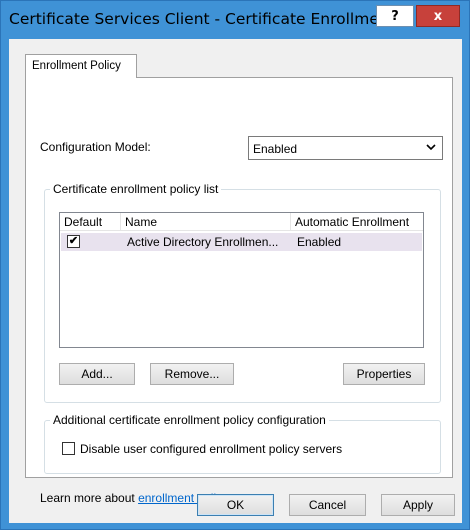 The height and width of the screenshot is (530, 470). Describe the element at coordinates (418, 505) in the screenshot. I see `apply-button: Apply` at that location.